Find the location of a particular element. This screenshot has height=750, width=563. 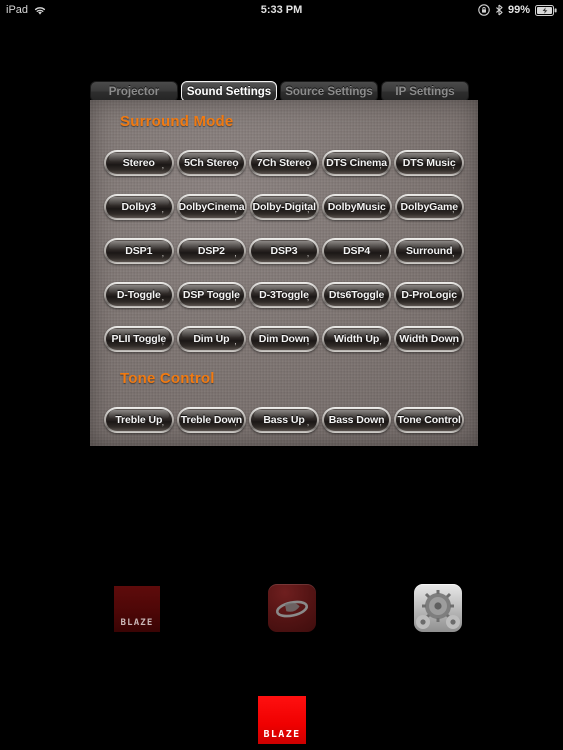

button-d-3toggle: D-3Toggle, is located at coordinates (284, 295).